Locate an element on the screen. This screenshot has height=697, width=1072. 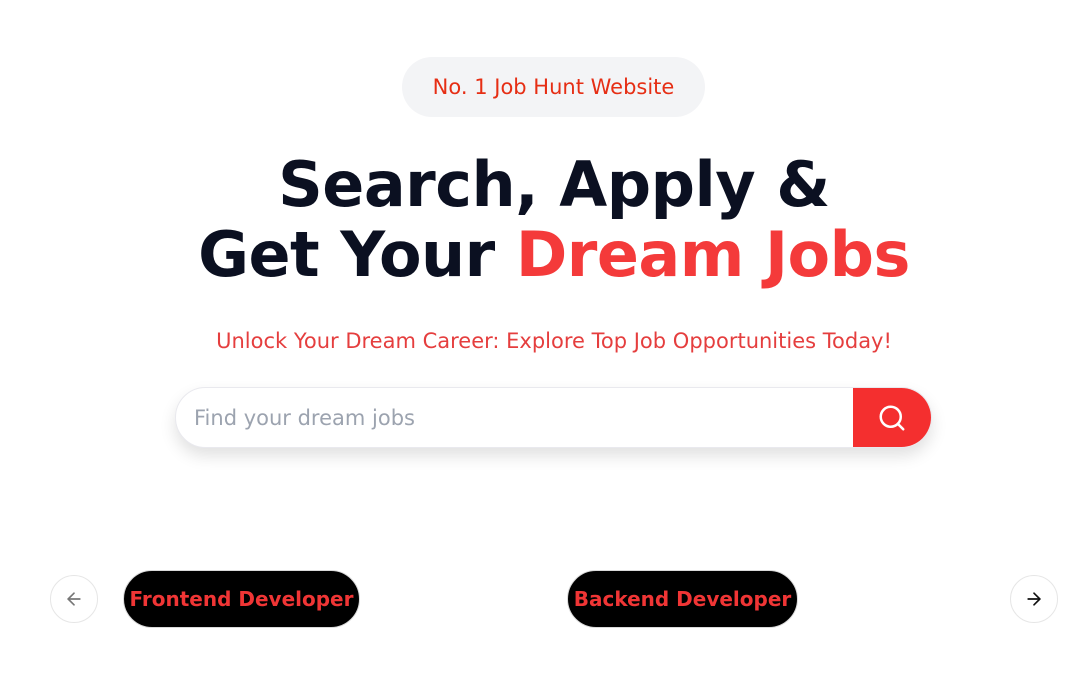
search-icon is located at coordinates (892, 418).